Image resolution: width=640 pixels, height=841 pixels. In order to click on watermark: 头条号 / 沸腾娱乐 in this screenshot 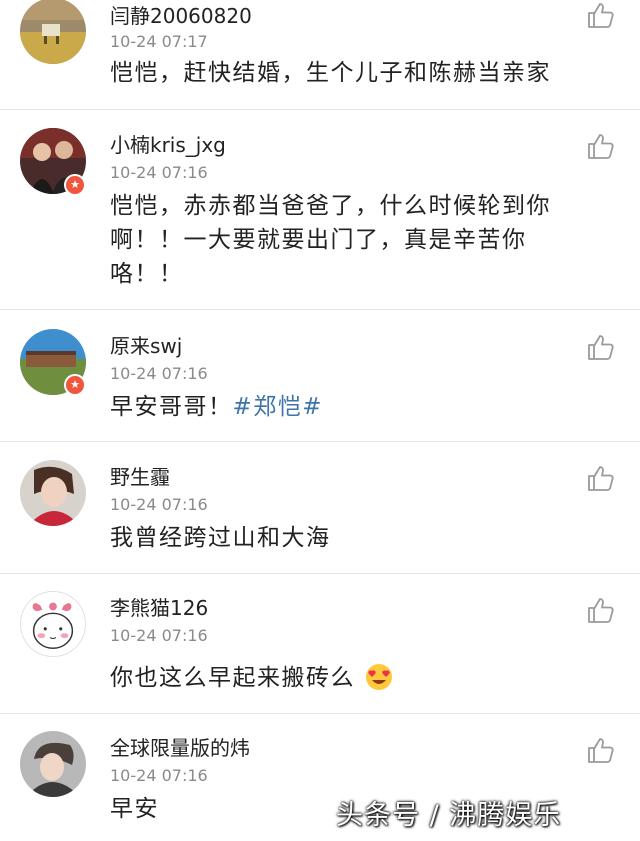, I will do `click(449, 815)`.